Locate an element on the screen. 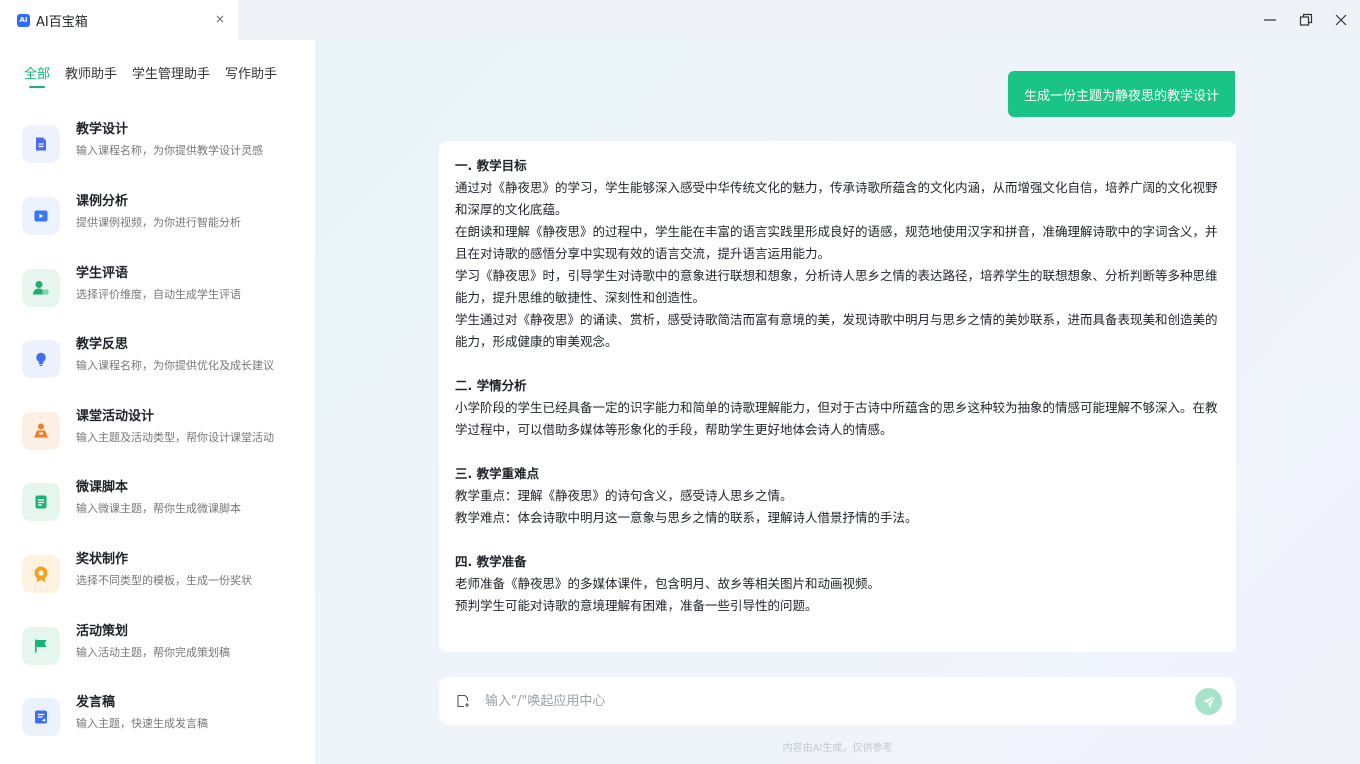 The width and height of the screenshot is (1360, 764). tool-title: 教学反思 is located at coordinates (102, 344).